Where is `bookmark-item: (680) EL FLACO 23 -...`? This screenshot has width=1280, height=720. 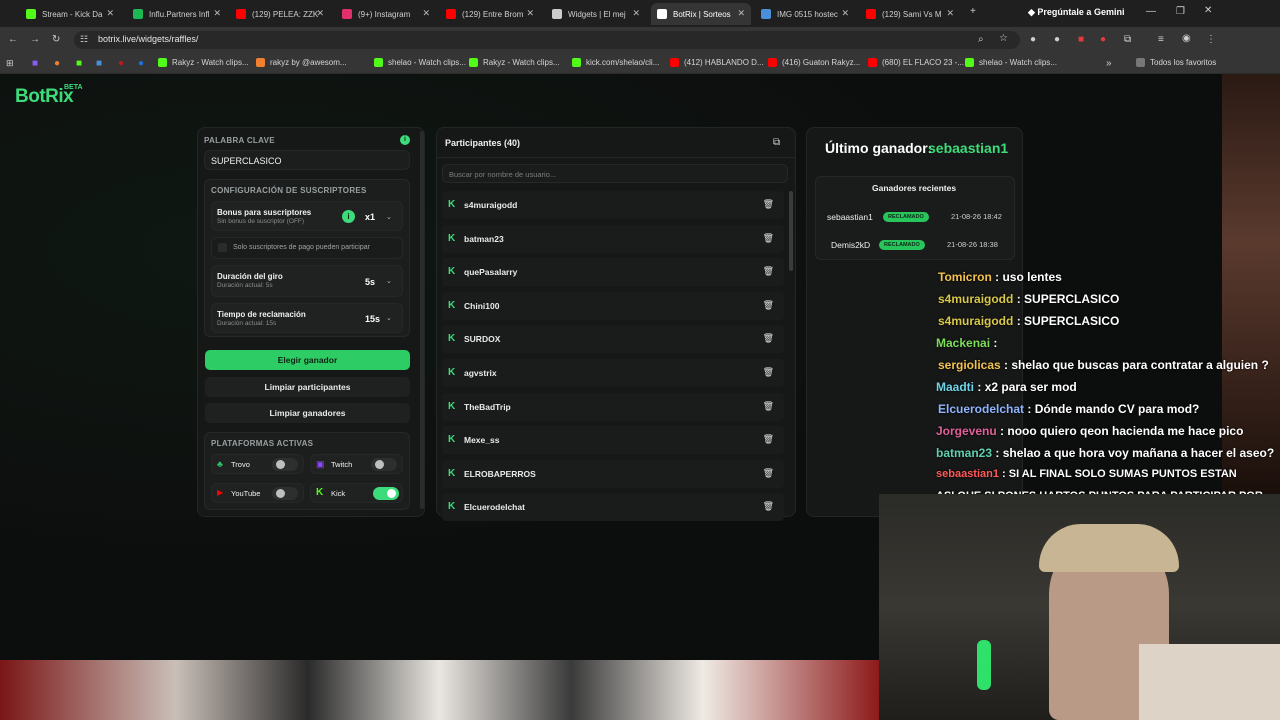 bookmark-item: (680) EL FLACO 23 -... is located at coordinates (916, 62).